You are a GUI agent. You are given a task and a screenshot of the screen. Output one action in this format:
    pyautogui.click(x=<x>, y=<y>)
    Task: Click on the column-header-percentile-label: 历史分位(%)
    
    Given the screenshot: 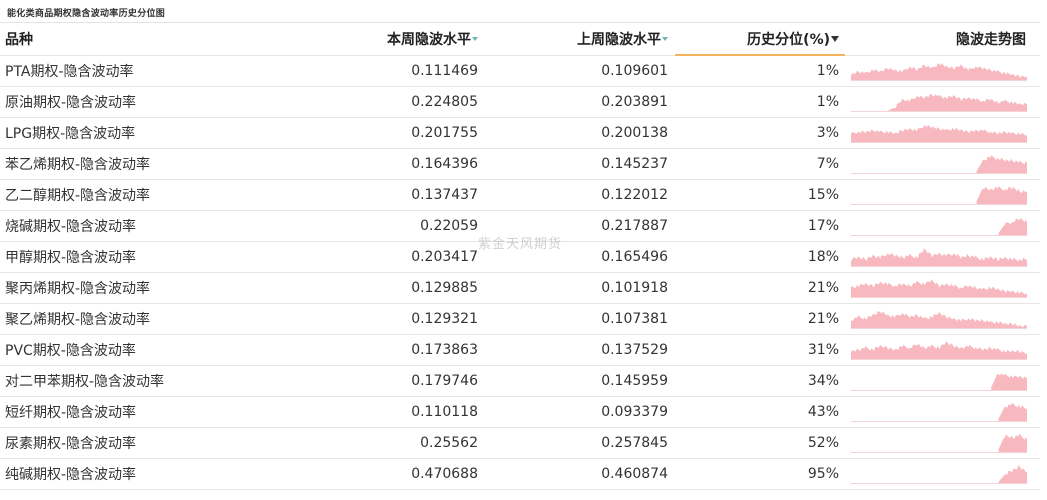 What is the action you would take?
    pyautogui.click(x=788, y=39)
    